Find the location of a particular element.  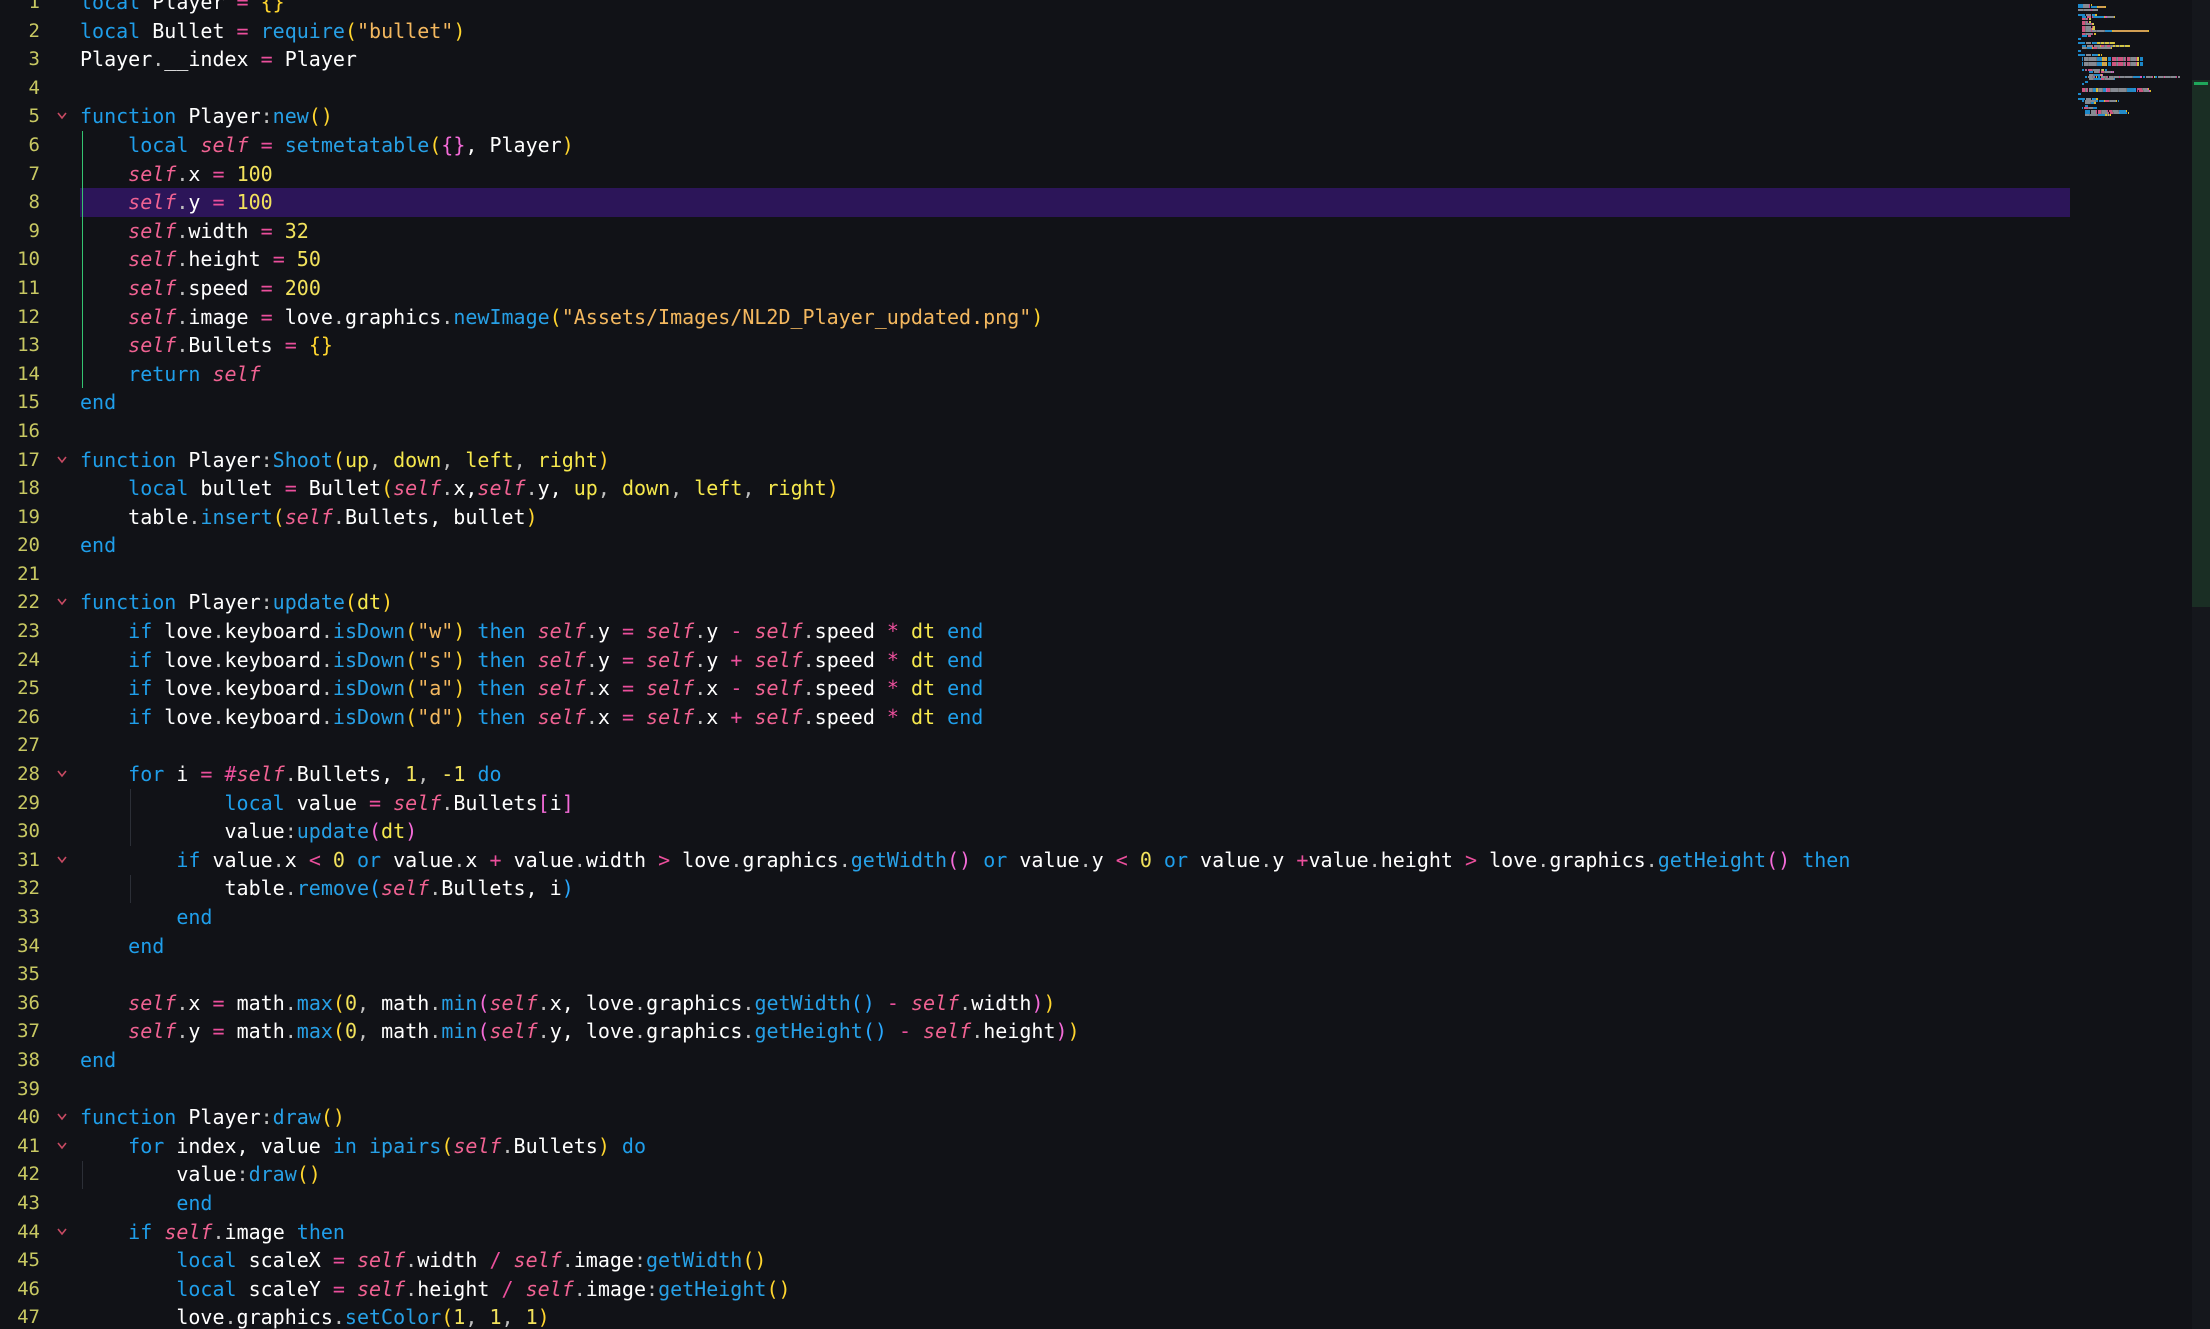

code-line: 16 is located at coordinates (1035, 431).